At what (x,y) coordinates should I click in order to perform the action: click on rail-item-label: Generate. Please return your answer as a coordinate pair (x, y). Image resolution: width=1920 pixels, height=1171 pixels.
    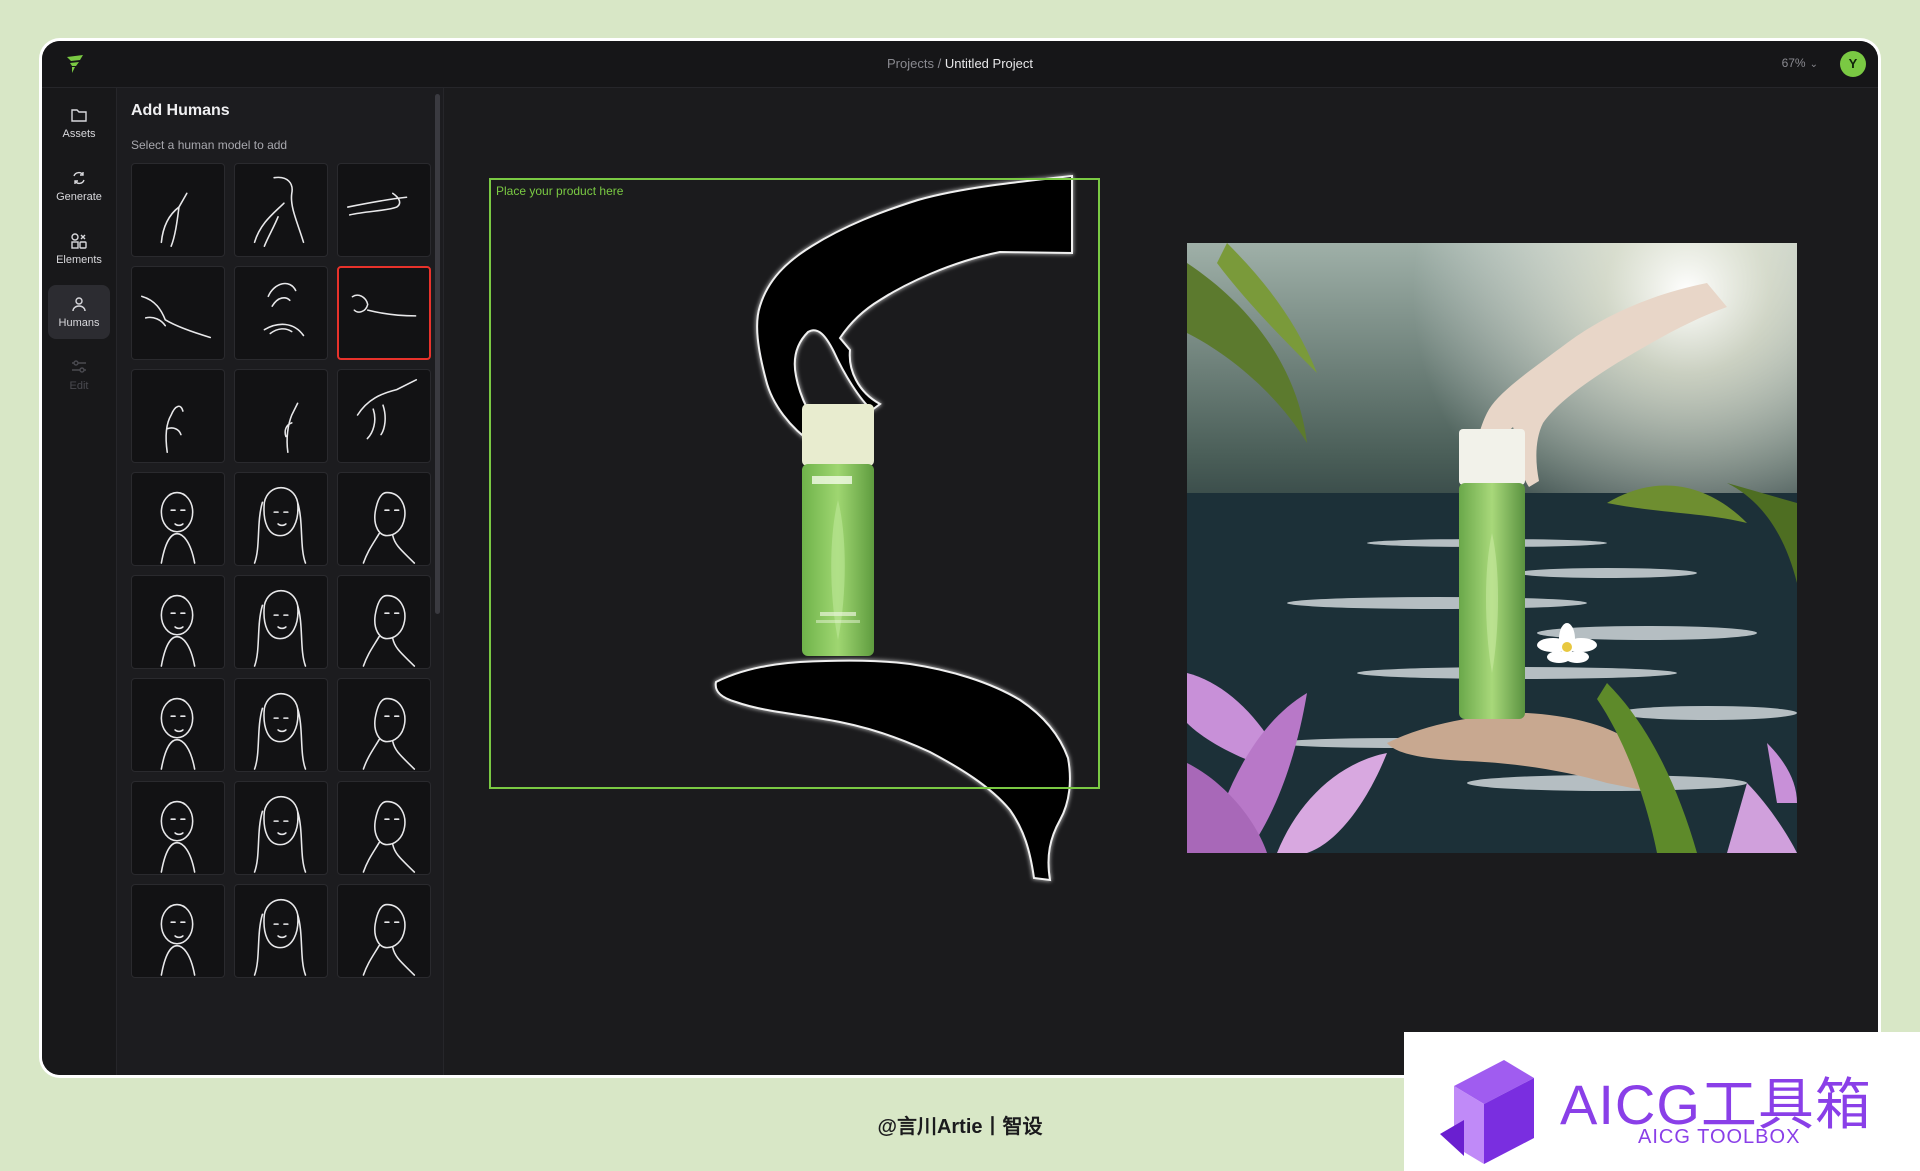
    Looking at the image, I should click on (79, 197).